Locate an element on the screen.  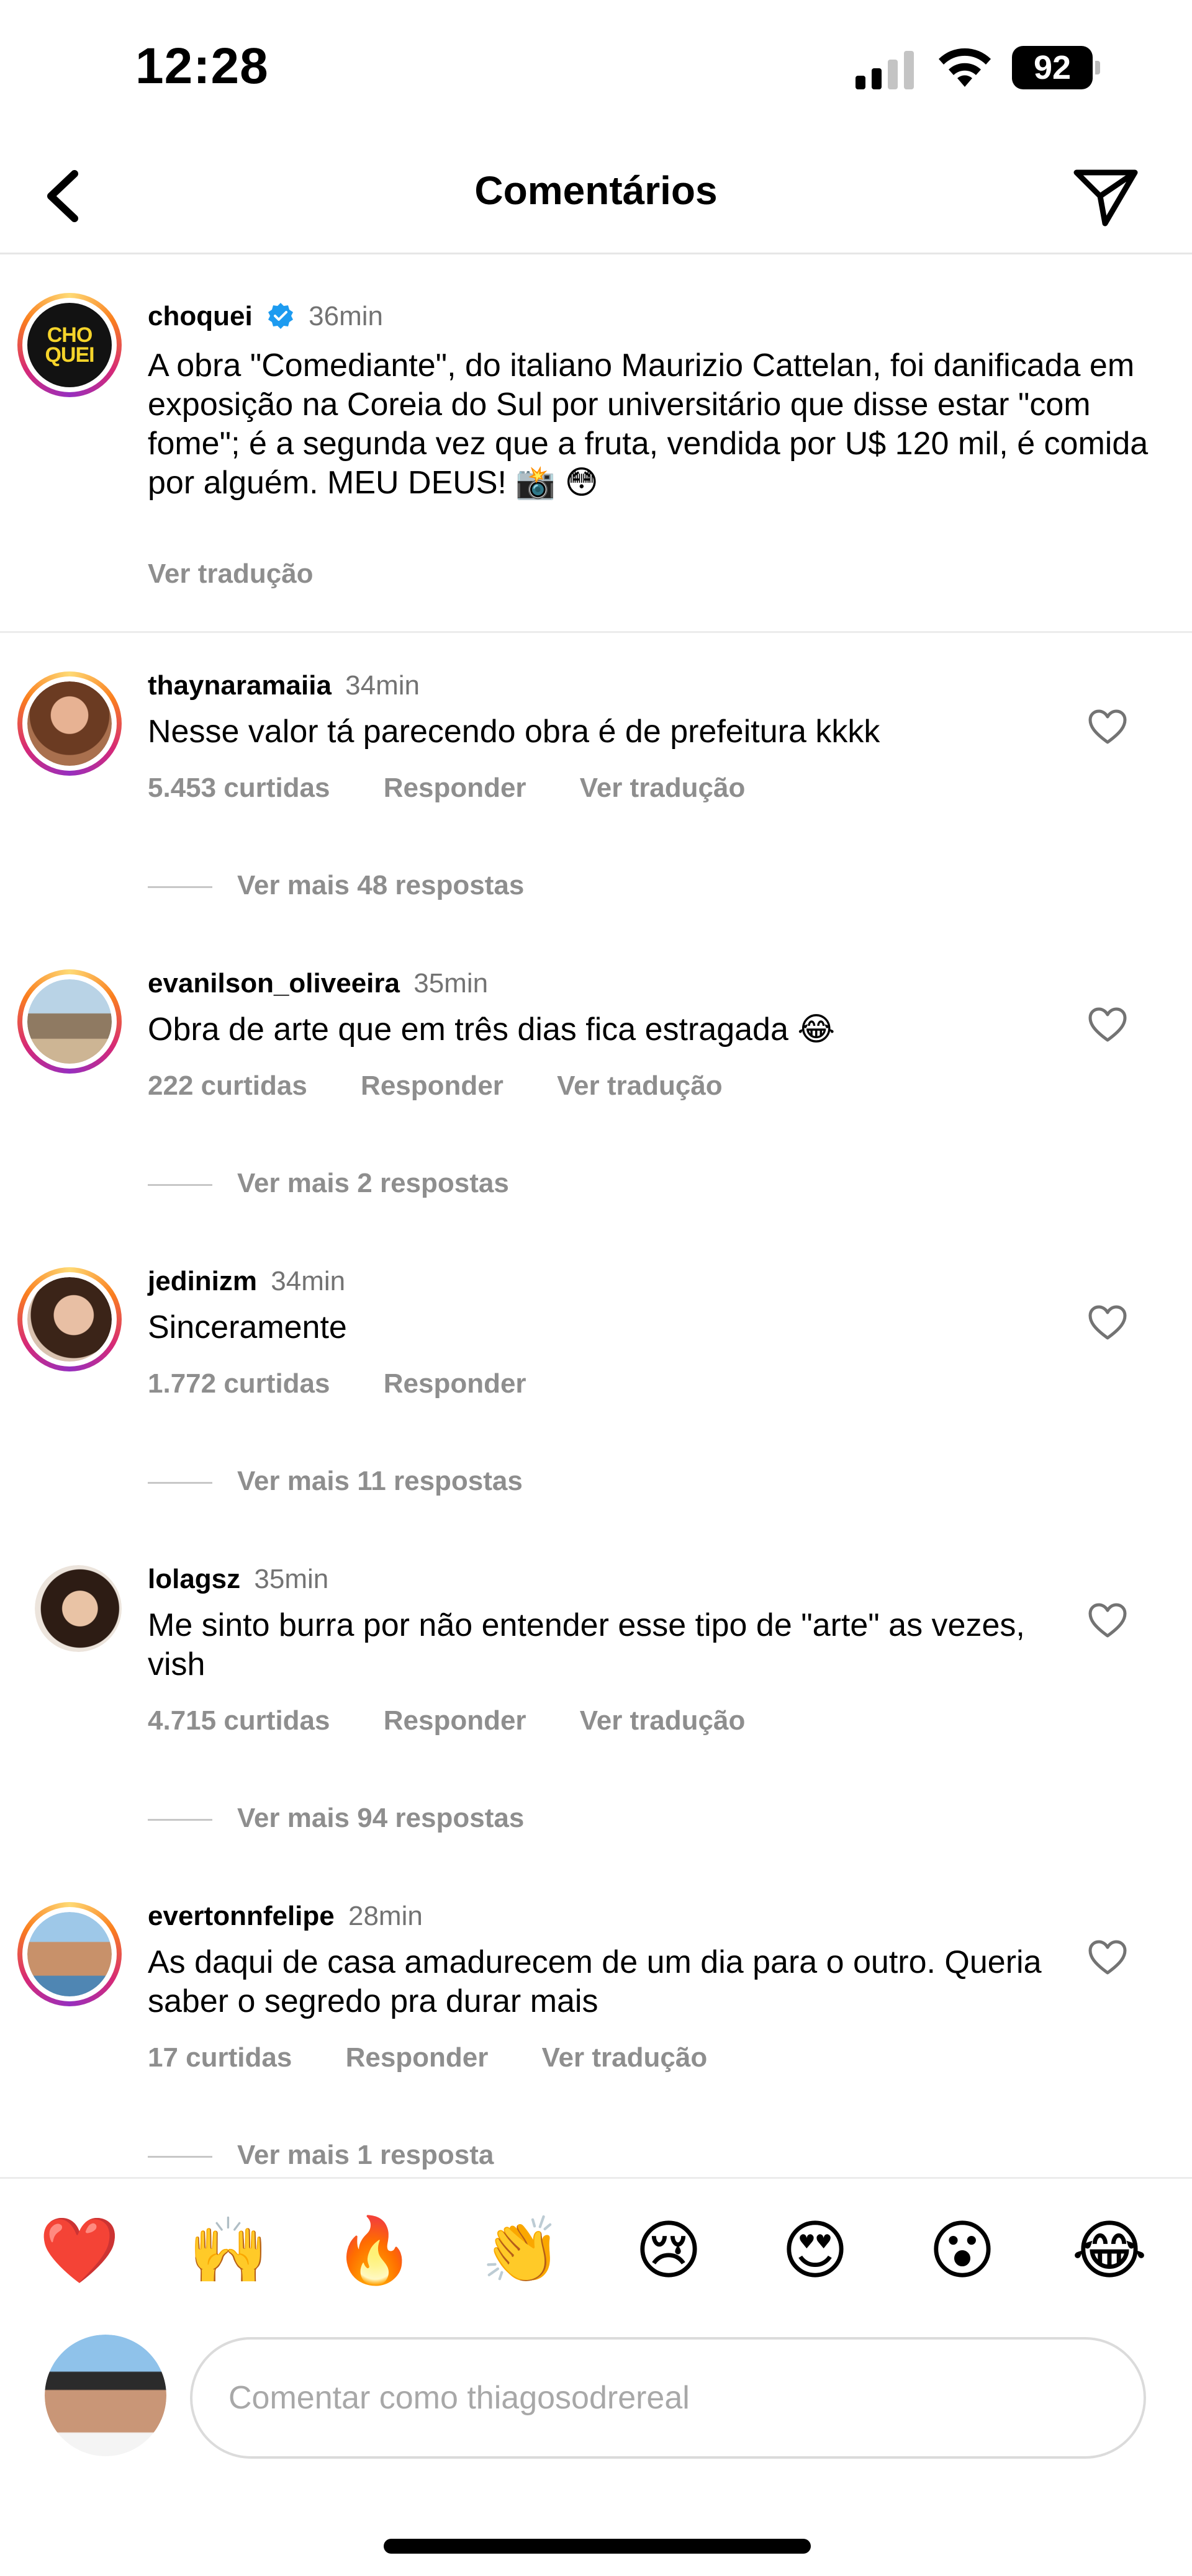
comment-actions: 4.715 curtidas Responder Ver tradução is located at coordinates (469, 1720).